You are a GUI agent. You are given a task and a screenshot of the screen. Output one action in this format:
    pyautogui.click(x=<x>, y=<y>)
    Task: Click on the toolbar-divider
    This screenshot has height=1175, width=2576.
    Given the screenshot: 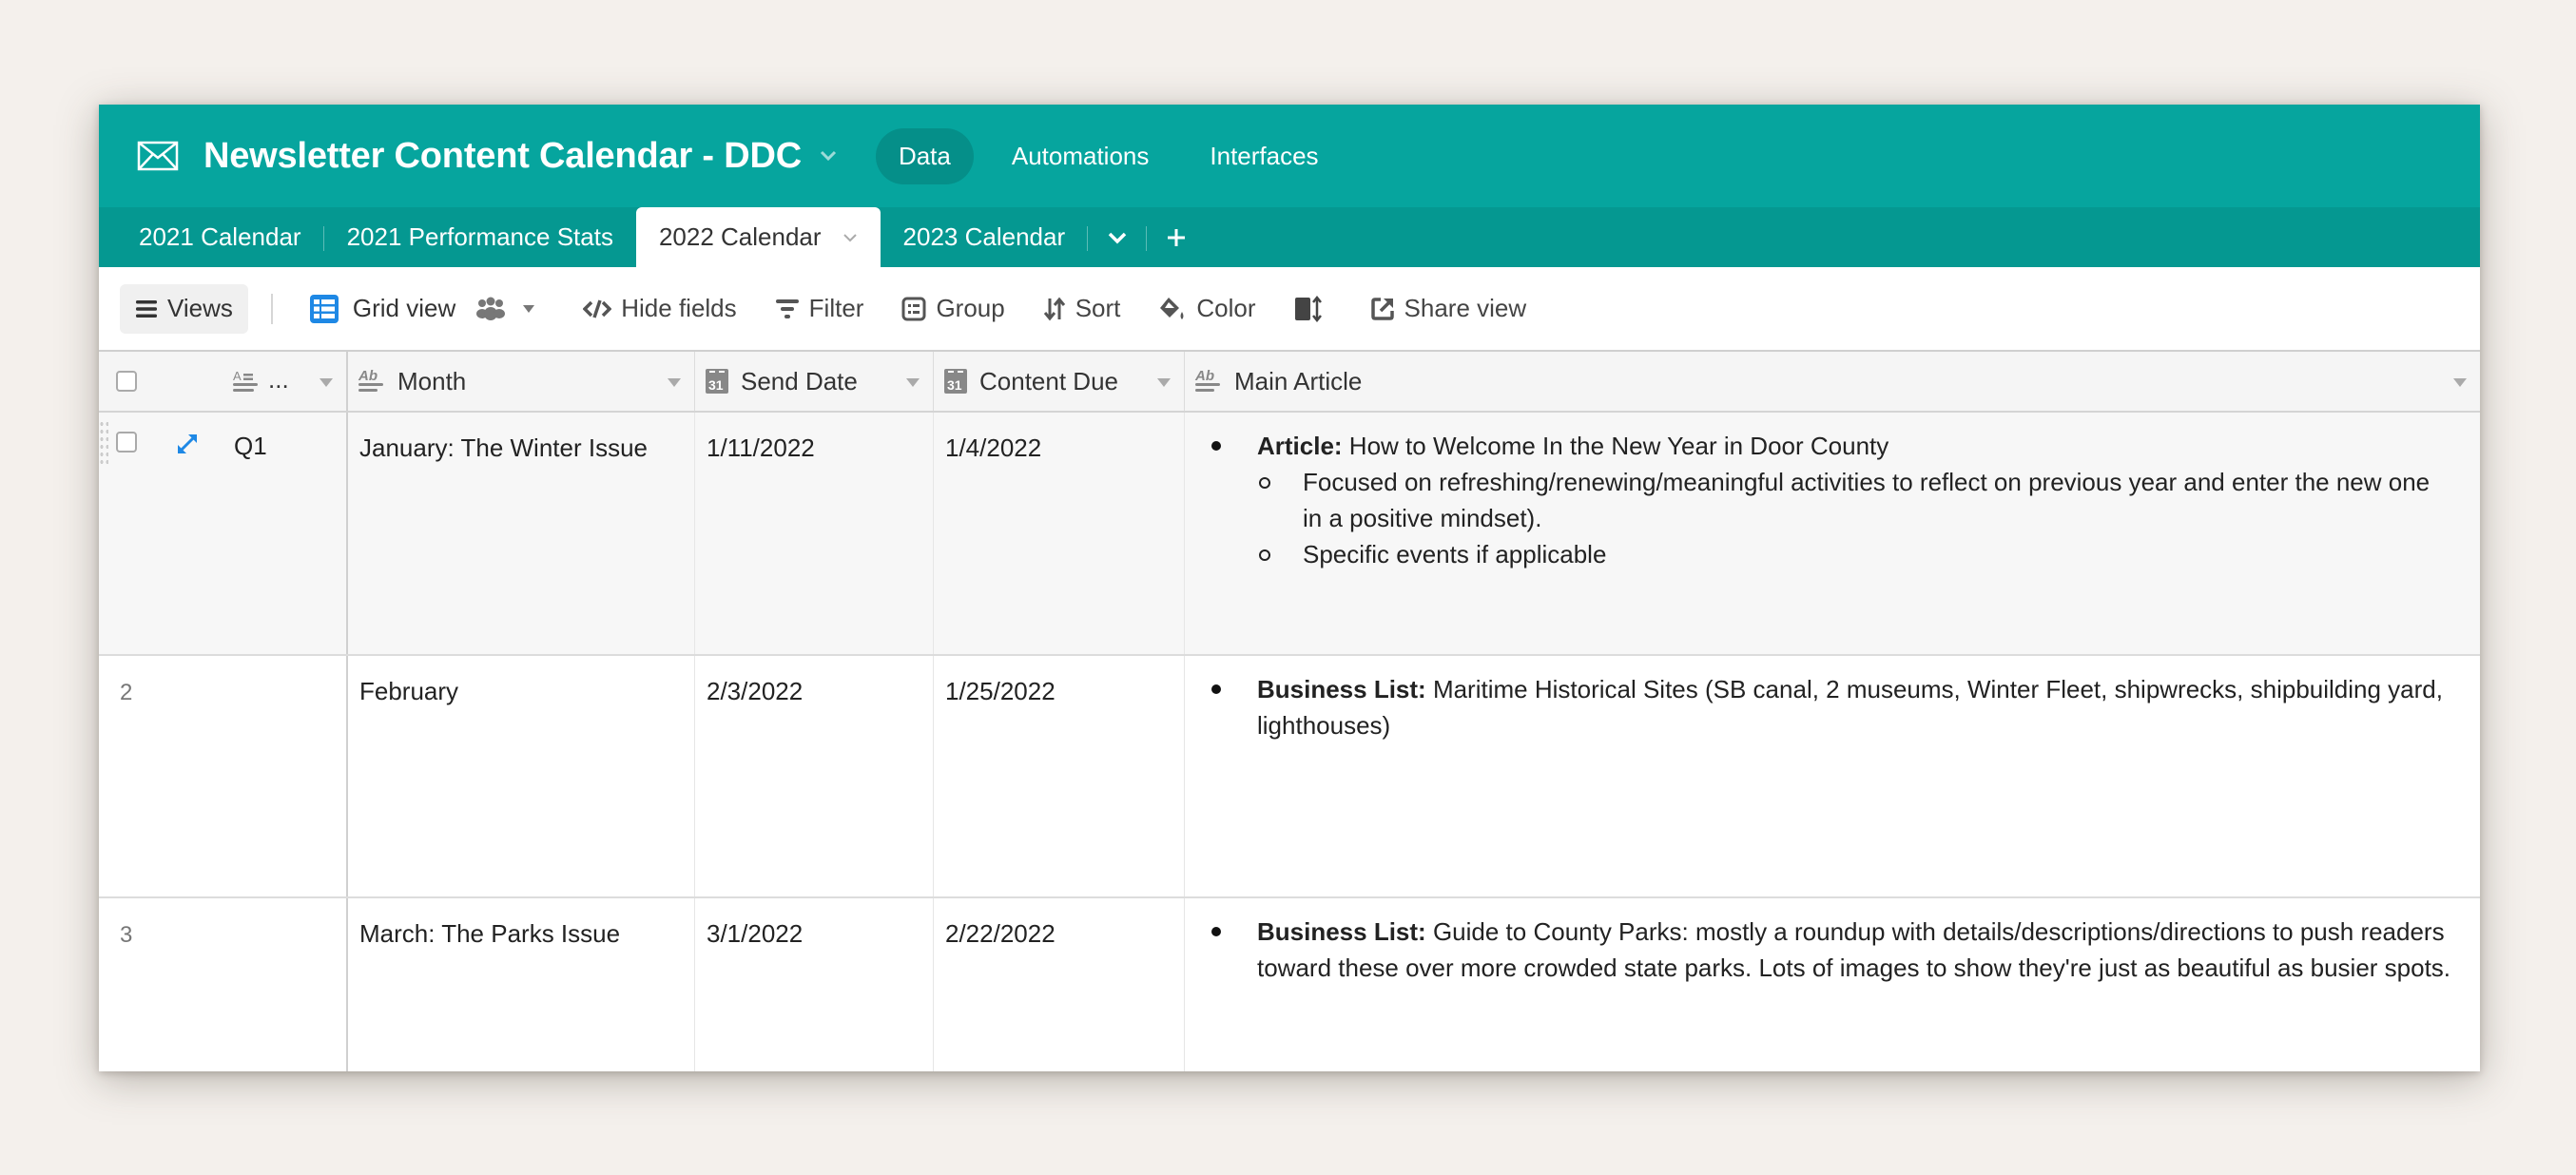 What is the action you would take?
    pyautogui.click(x=271, y=308)
    